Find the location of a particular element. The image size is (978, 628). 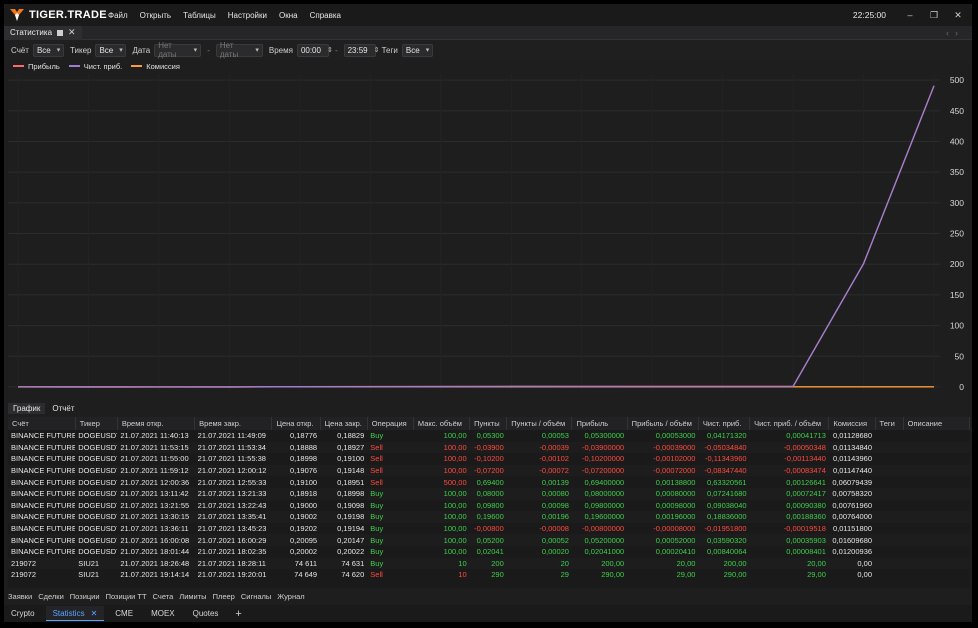

column-header: Прибыль is located at coordinates (599, 423).